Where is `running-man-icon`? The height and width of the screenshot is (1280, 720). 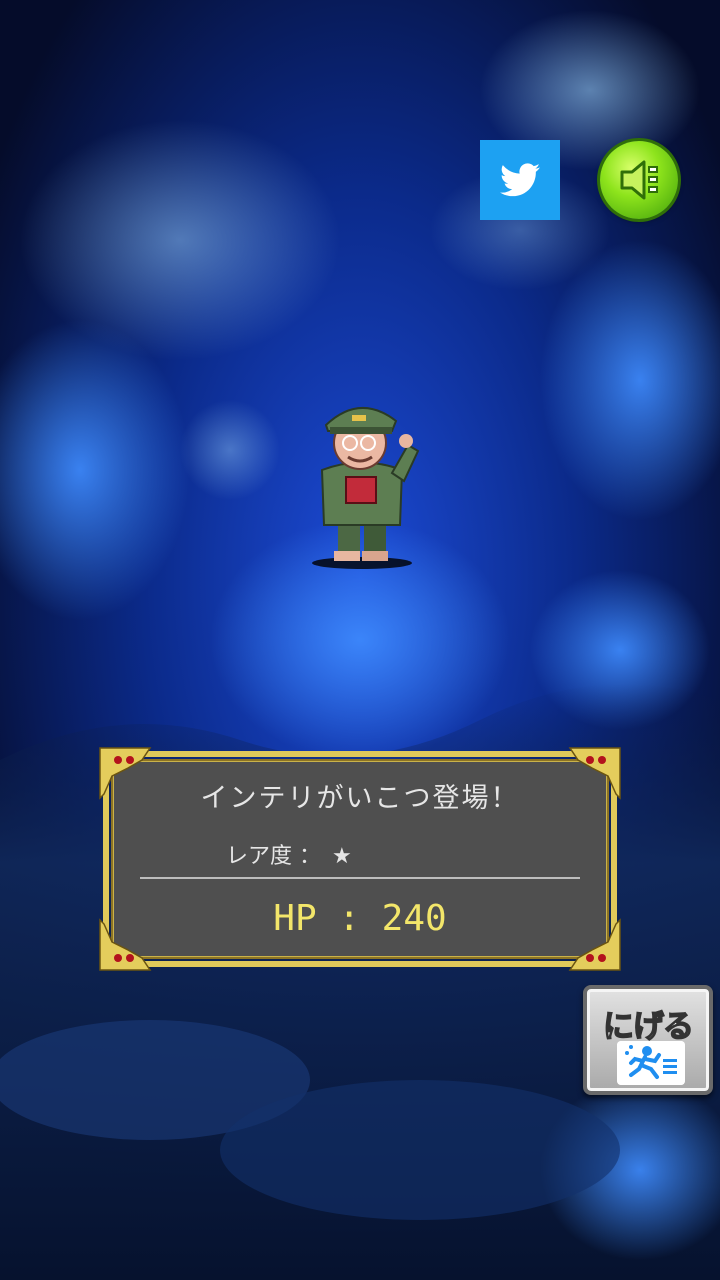 running-man-icon is located at coordinates (651, 1063).